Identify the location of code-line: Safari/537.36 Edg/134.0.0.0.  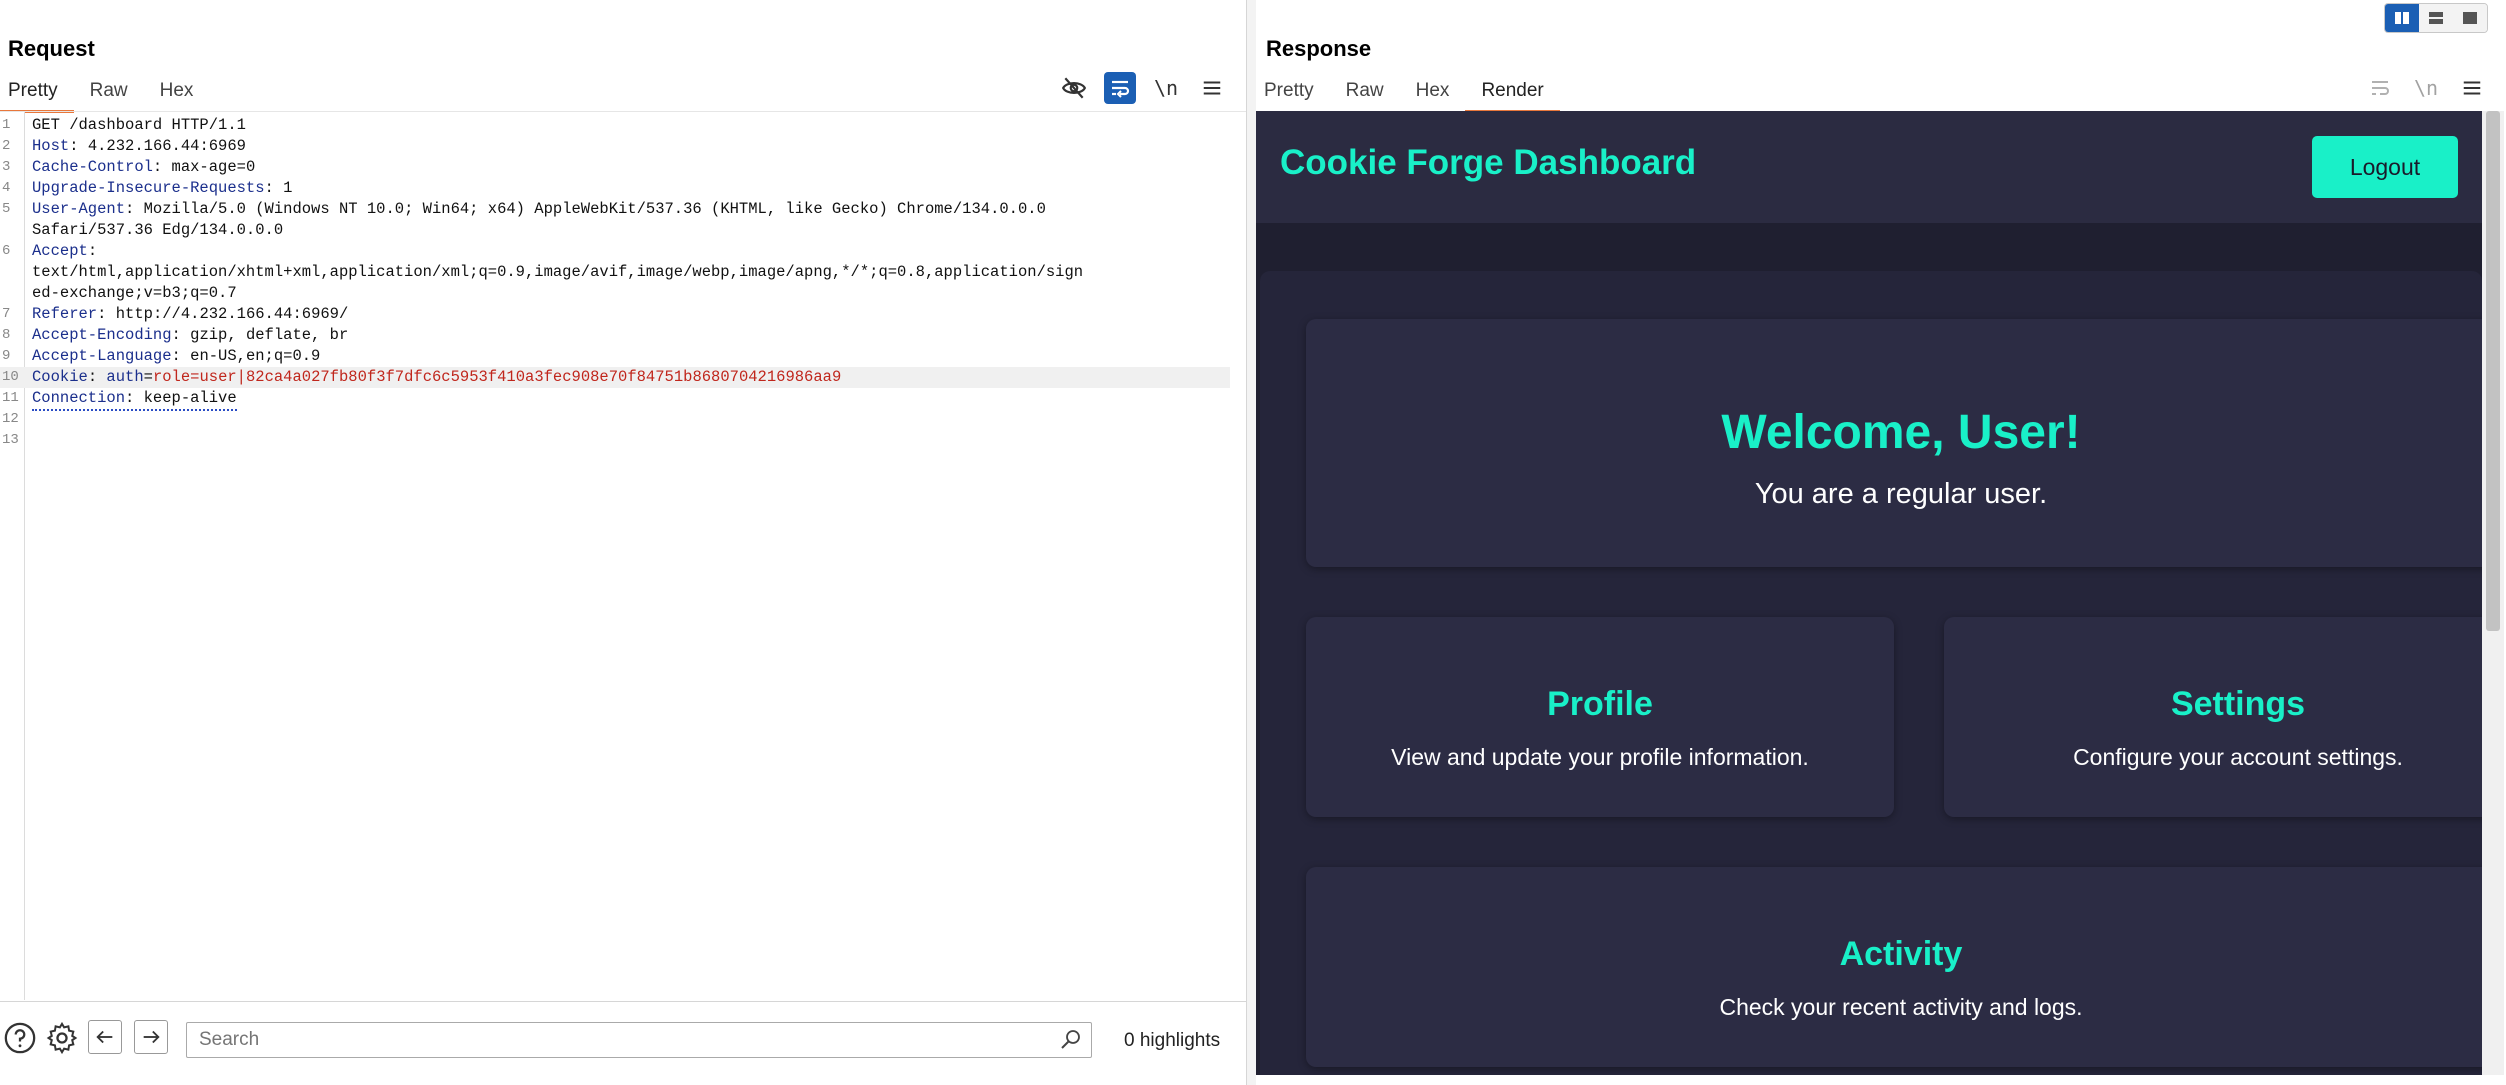
(158, 230).